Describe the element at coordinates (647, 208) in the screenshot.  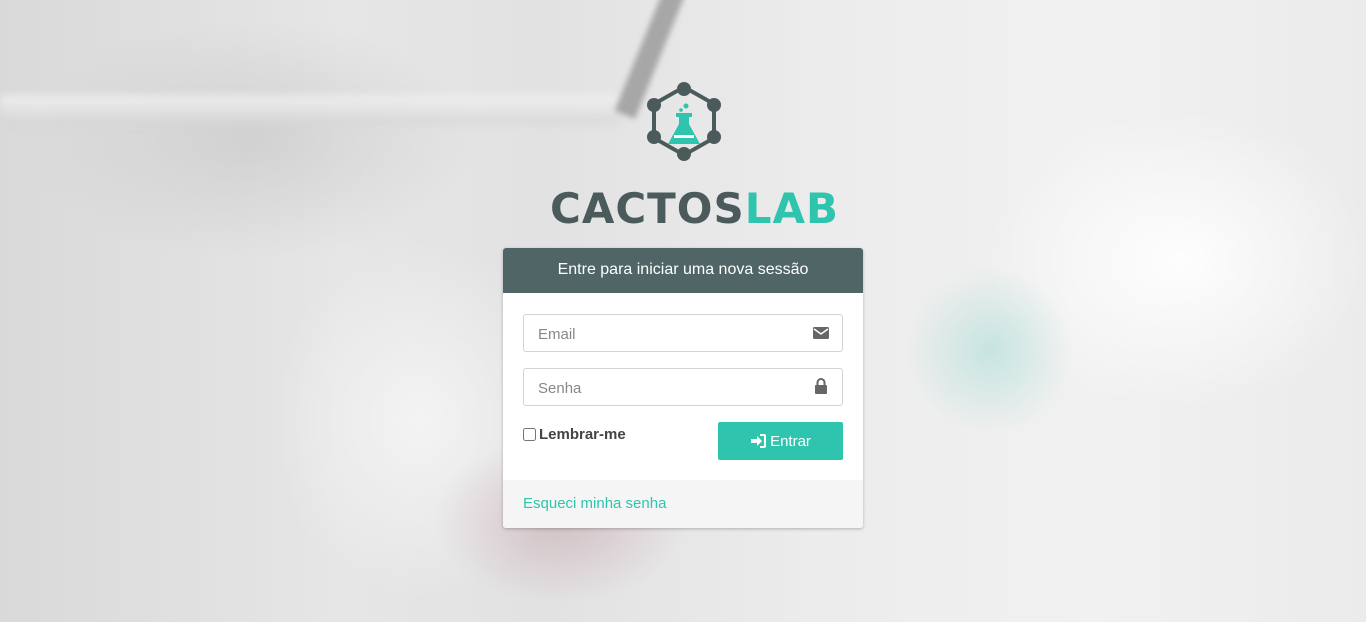
I see `brand-wordmark-part1: CACTOS` at that location.